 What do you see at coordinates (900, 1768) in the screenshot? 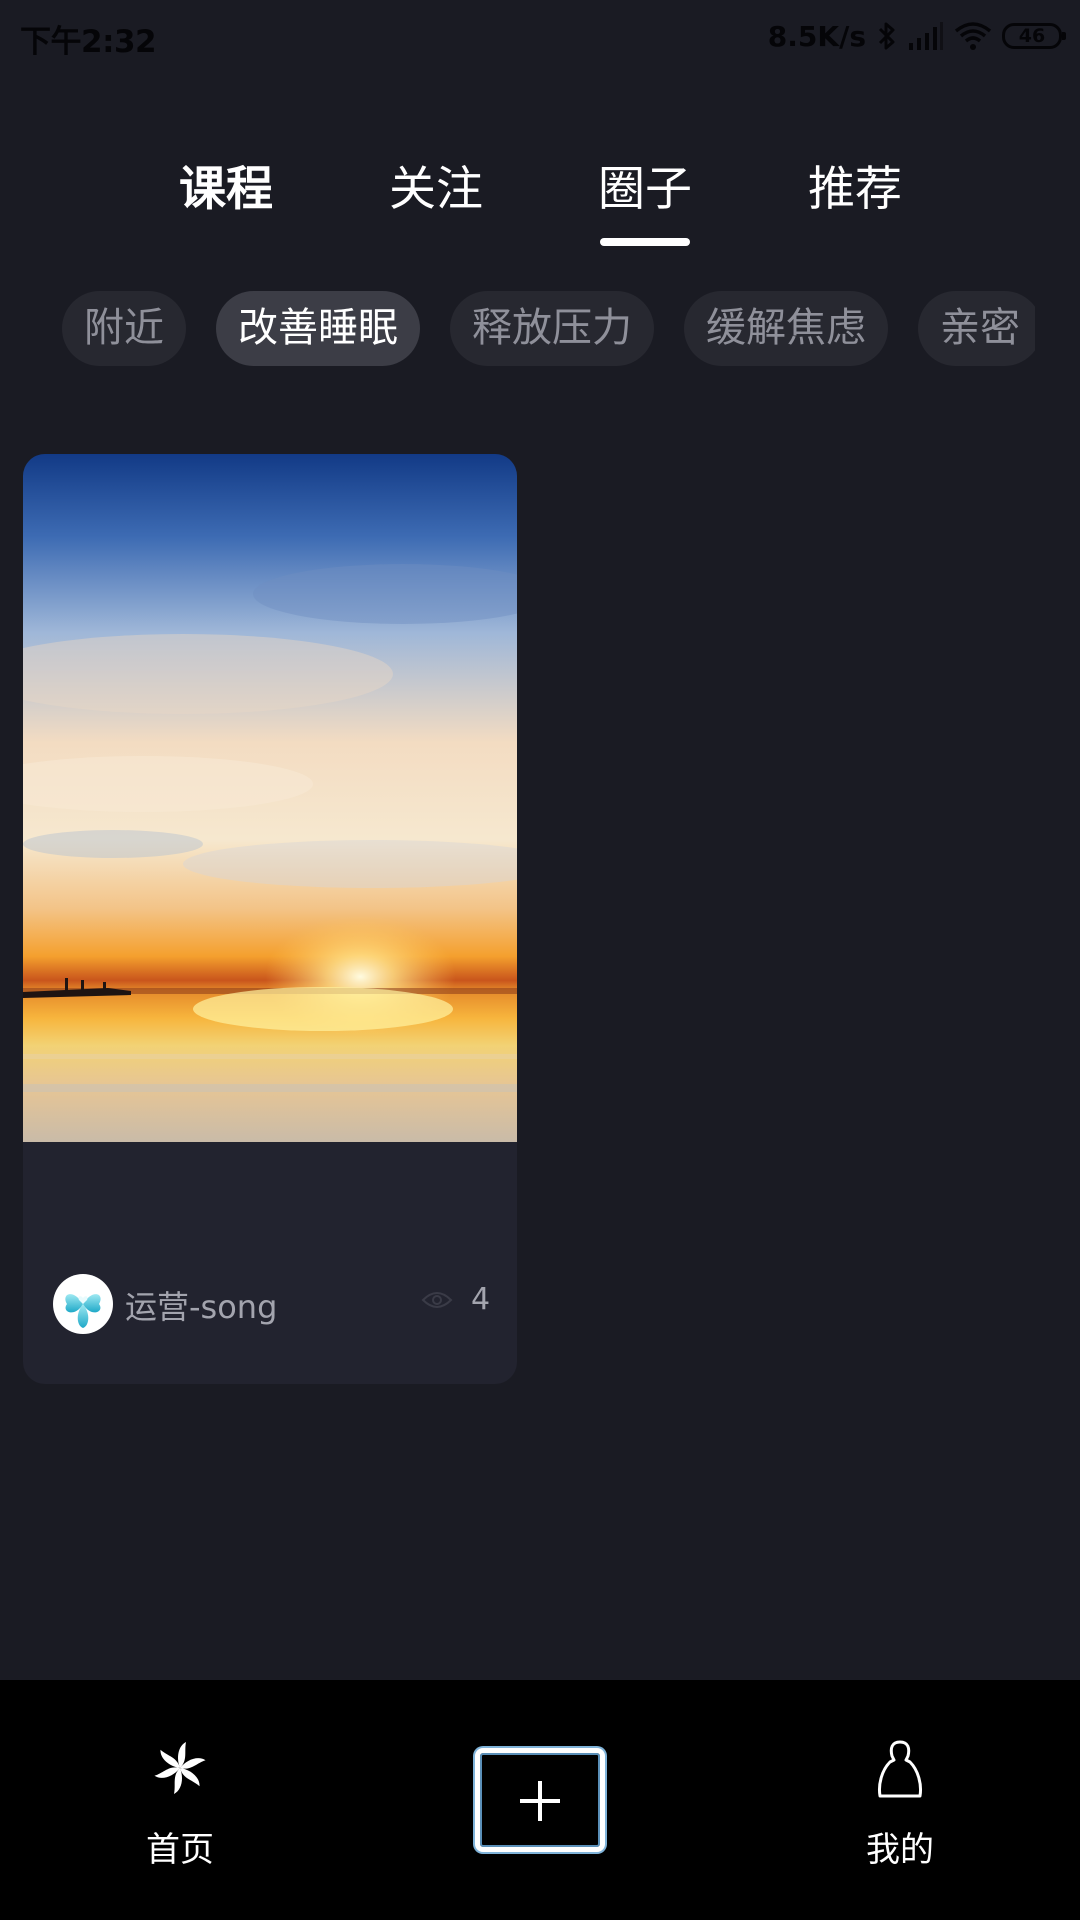
I see `person-icon` at bounding box center [900, 1768].